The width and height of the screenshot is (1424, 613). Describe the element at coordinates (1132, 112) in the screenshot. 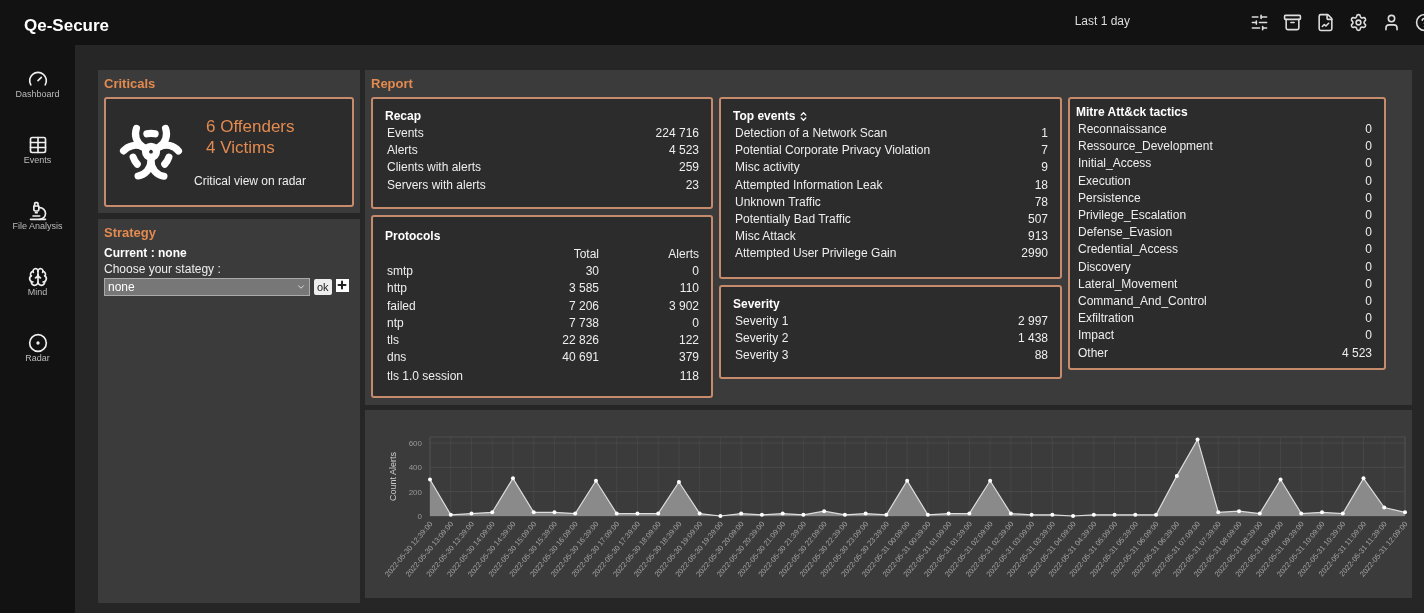

I see `card-title: Mitre Att&ck tactics` at that location.